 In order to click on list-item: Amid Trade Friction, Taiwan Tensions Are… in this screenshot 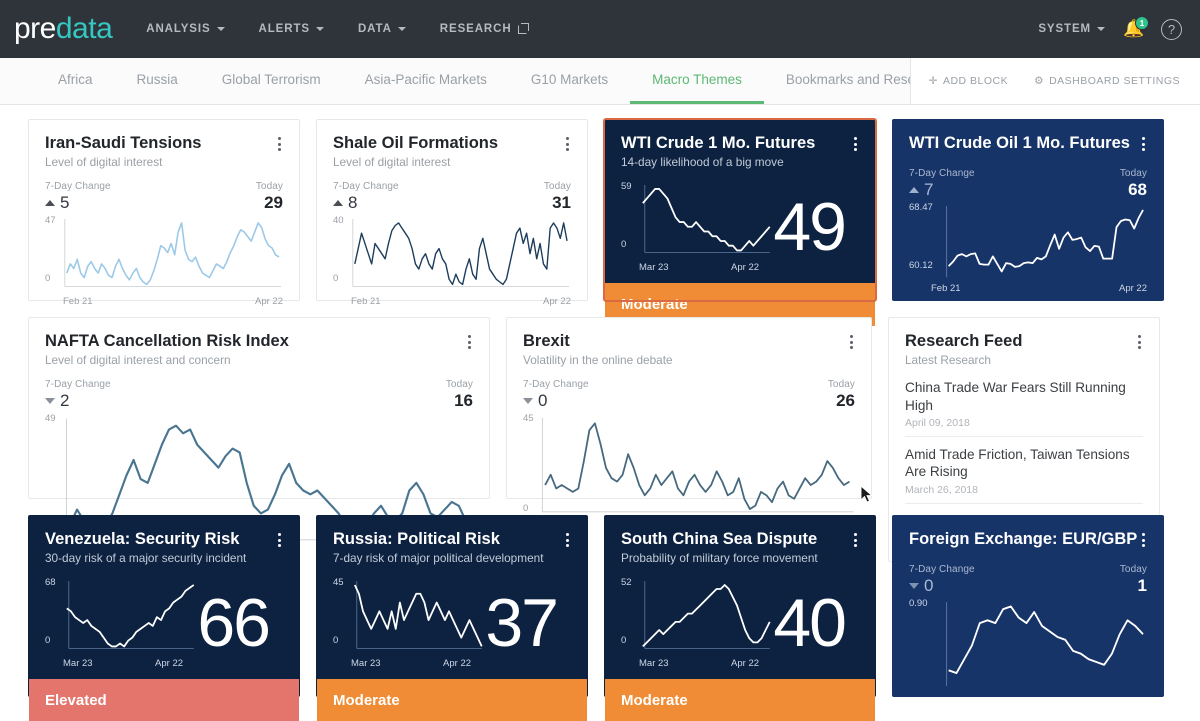, I will do `click(1024, 470)`.